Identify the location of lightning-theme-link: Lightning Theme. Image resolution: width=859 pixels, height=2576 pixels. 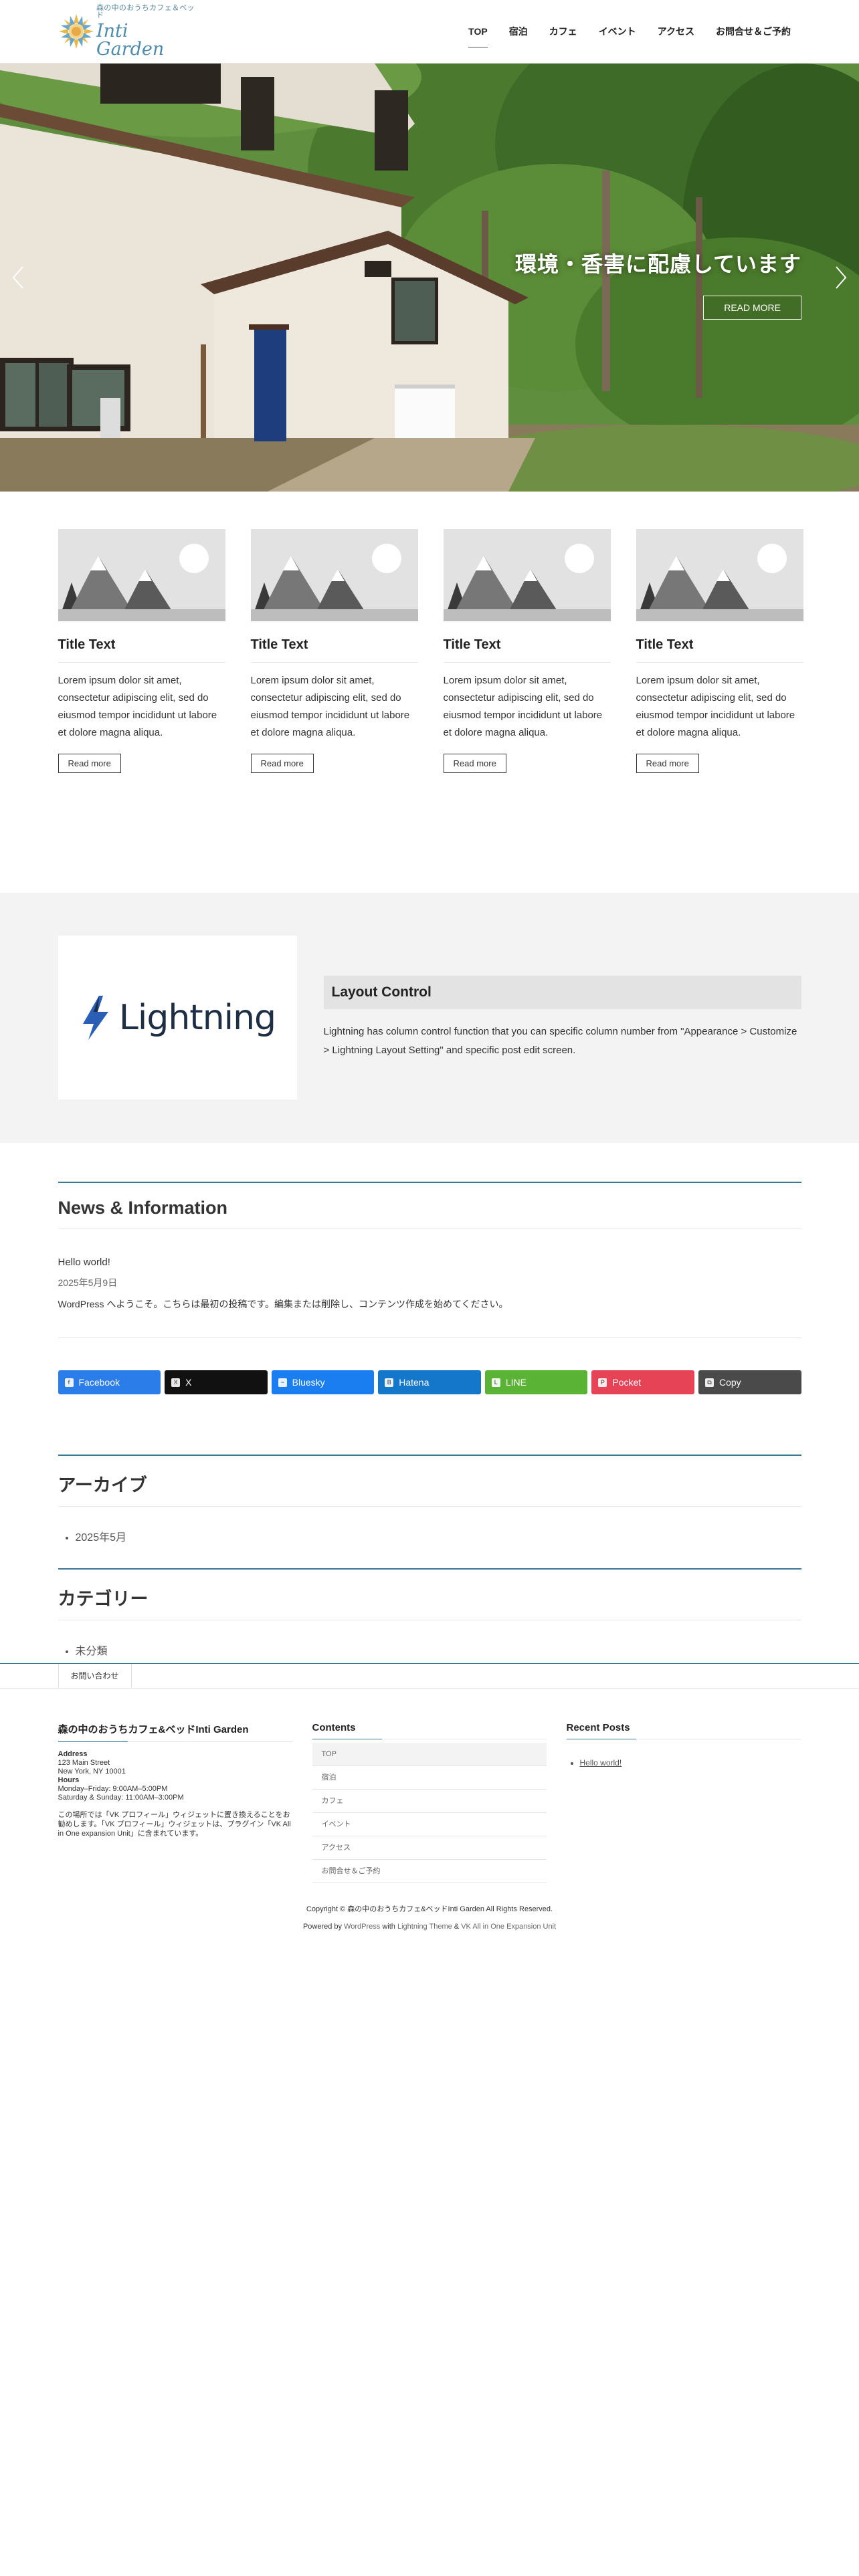
(424, 1927).